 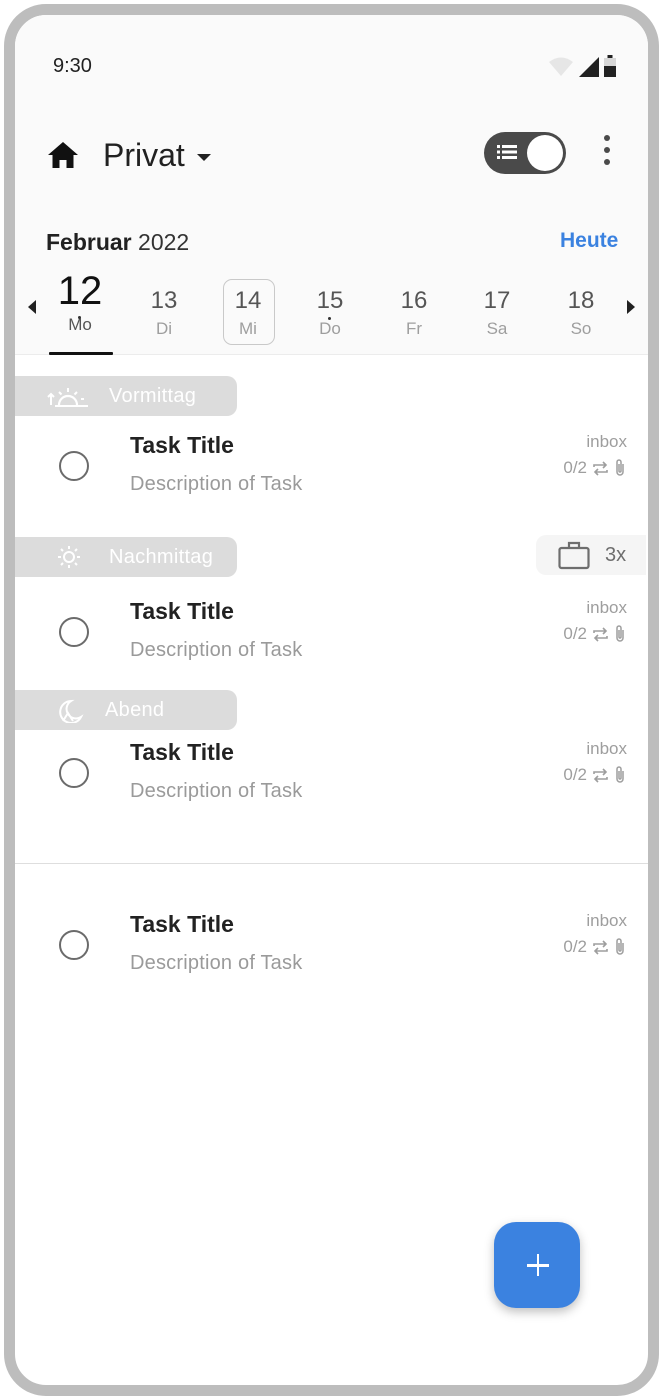 I want to click on day-name: Fr, so click(x=414, y=328).